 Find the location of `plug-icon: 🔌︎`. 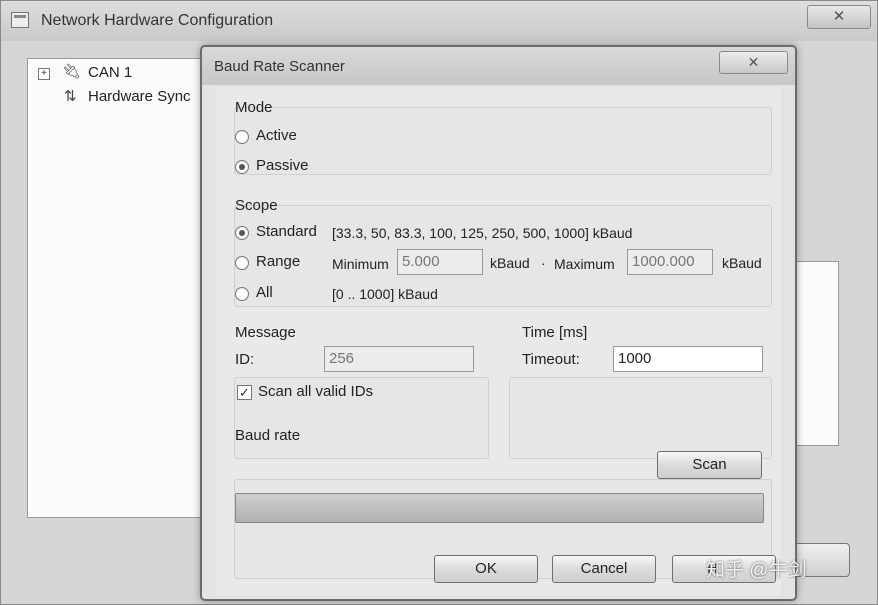

plug-icon: 🔌︎ is located at coordinates (72, 71).